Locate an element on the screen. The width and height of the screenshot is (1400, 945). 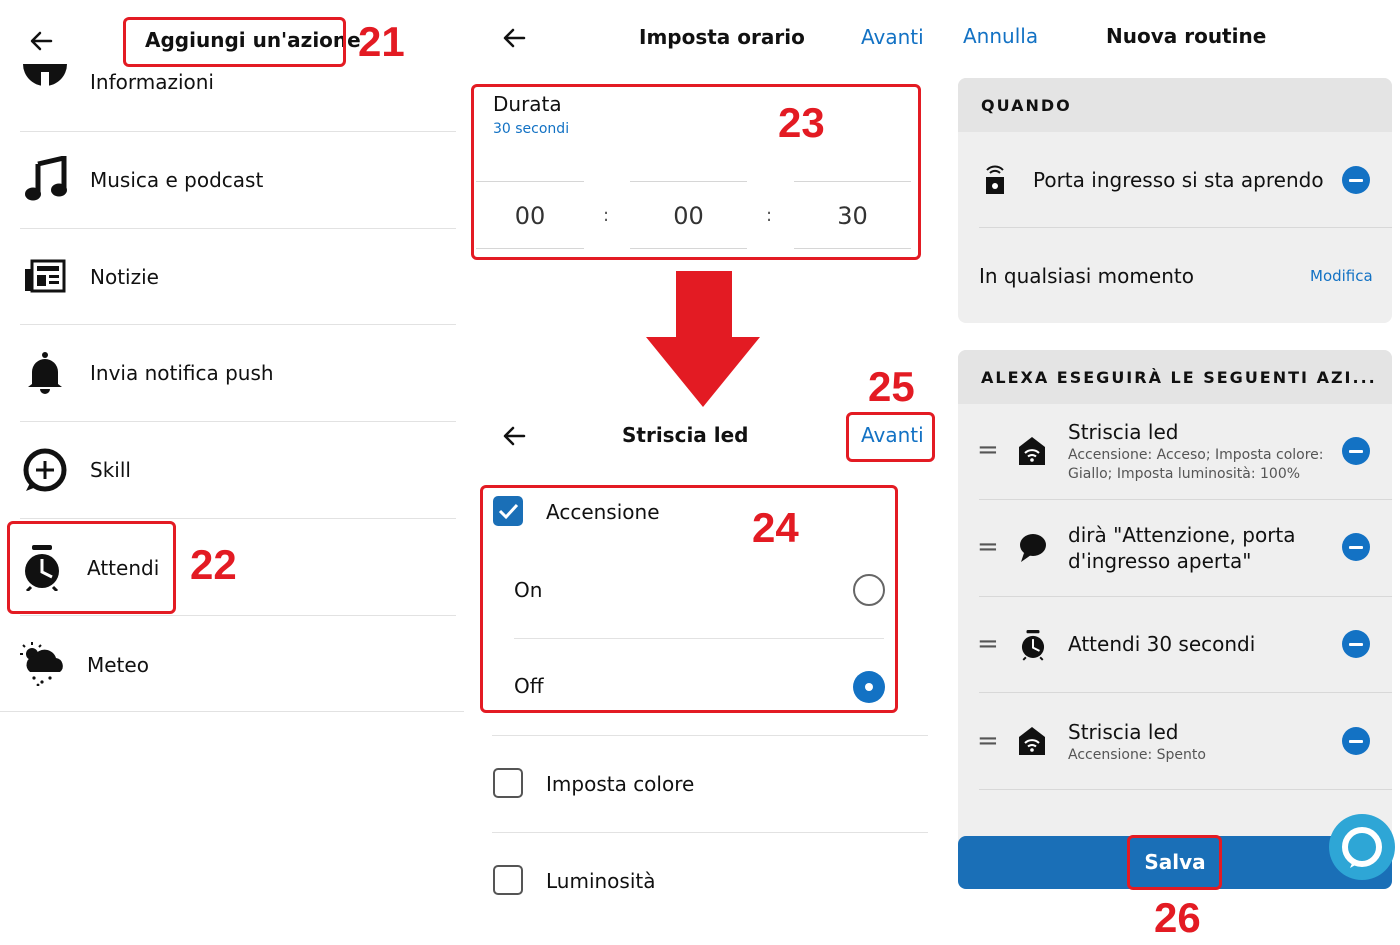
action-title: d'ingresso aperta" is located at coordinates (1159, 561).